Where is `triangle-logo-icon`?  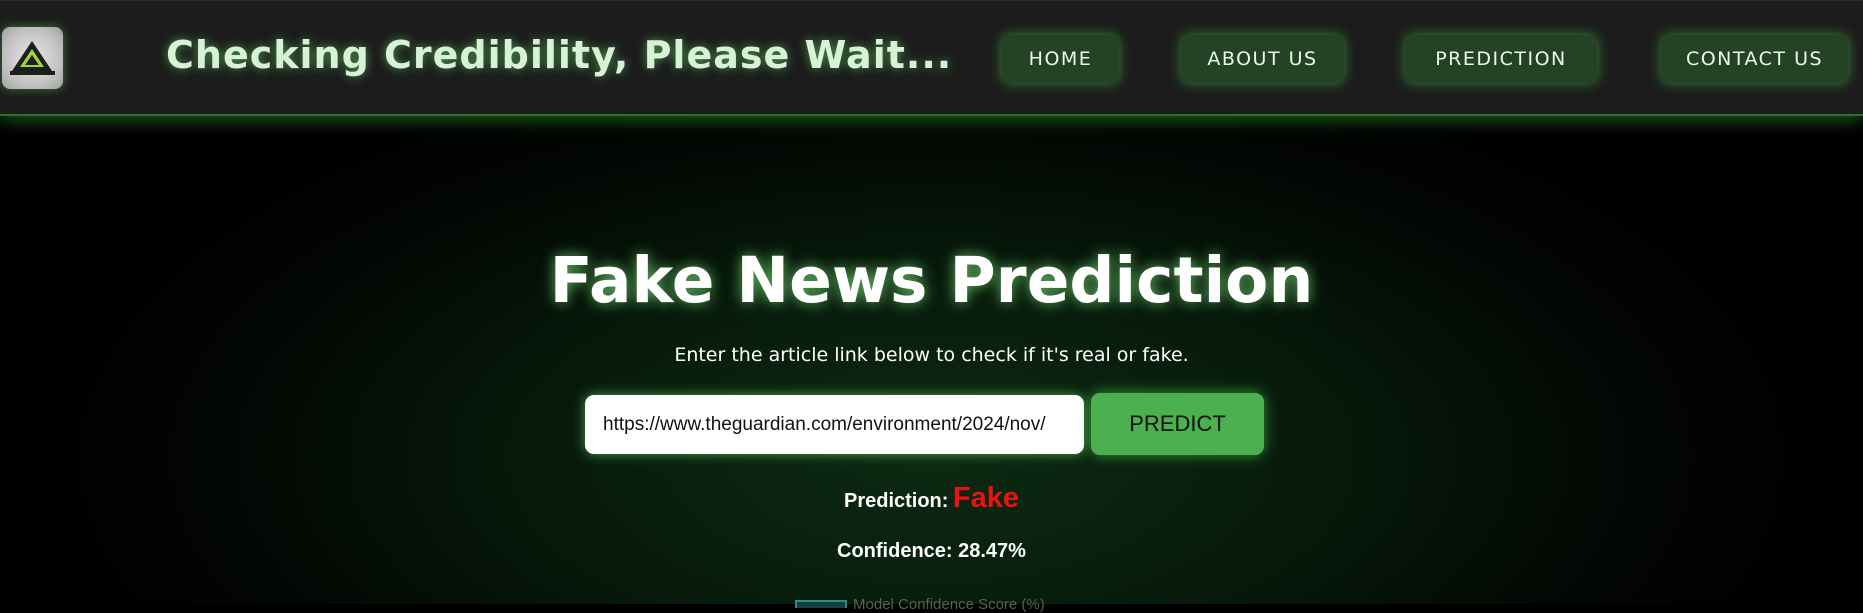 triangle-logo-icon is located at coordinates (32, 58).